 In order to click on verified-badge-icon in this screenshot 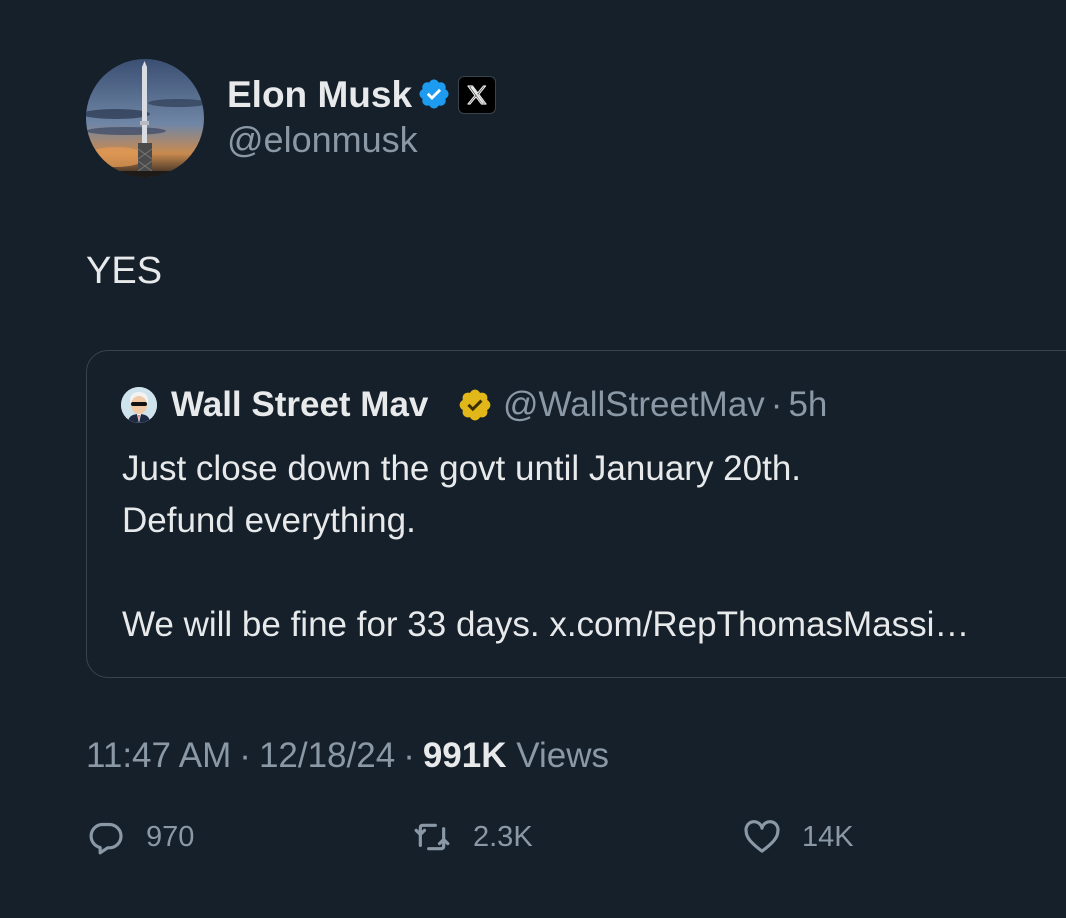, I will do `click(434, 94)`.